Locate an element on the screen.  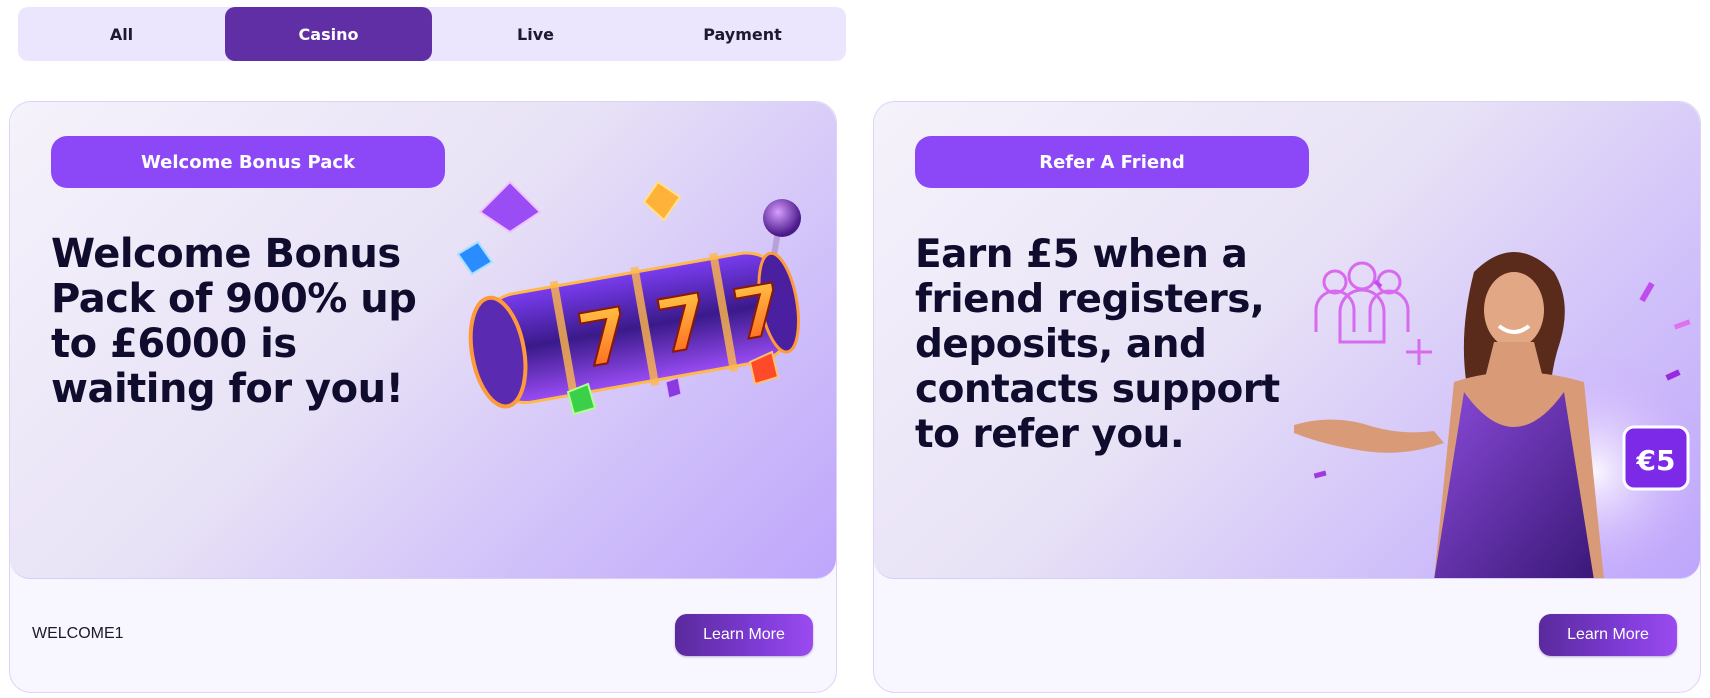
slot-machine-777-icon: 7 7 7 is located at coordinates (628, 298).